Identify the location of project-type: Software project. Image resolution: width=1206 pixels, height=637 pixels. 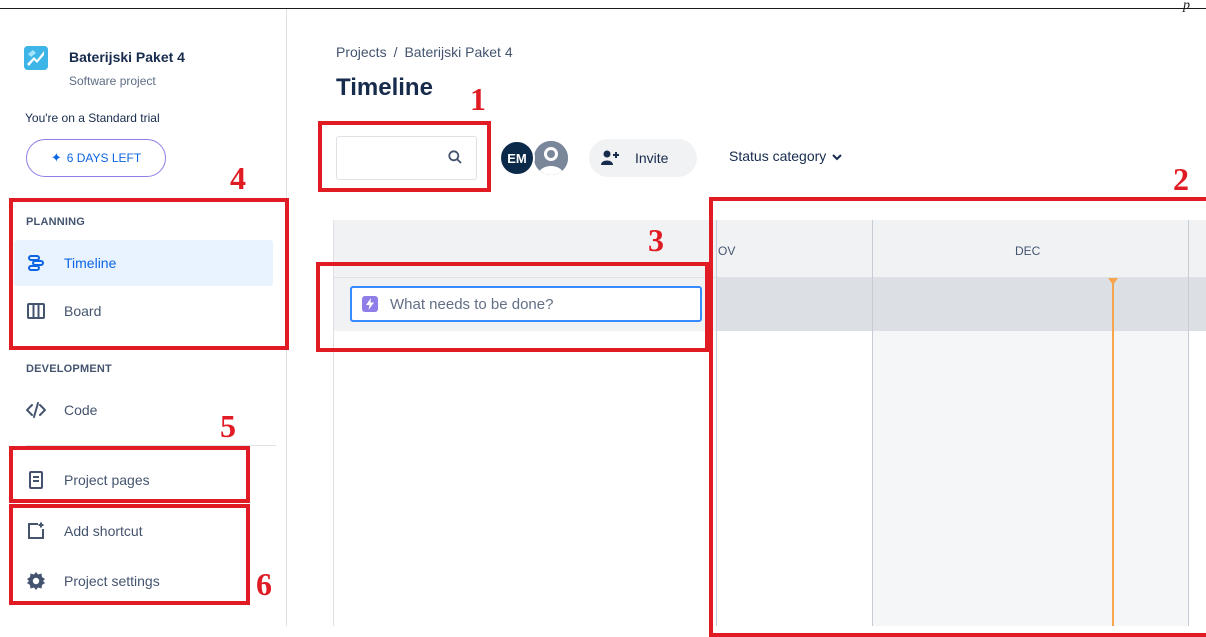
(112, 81).